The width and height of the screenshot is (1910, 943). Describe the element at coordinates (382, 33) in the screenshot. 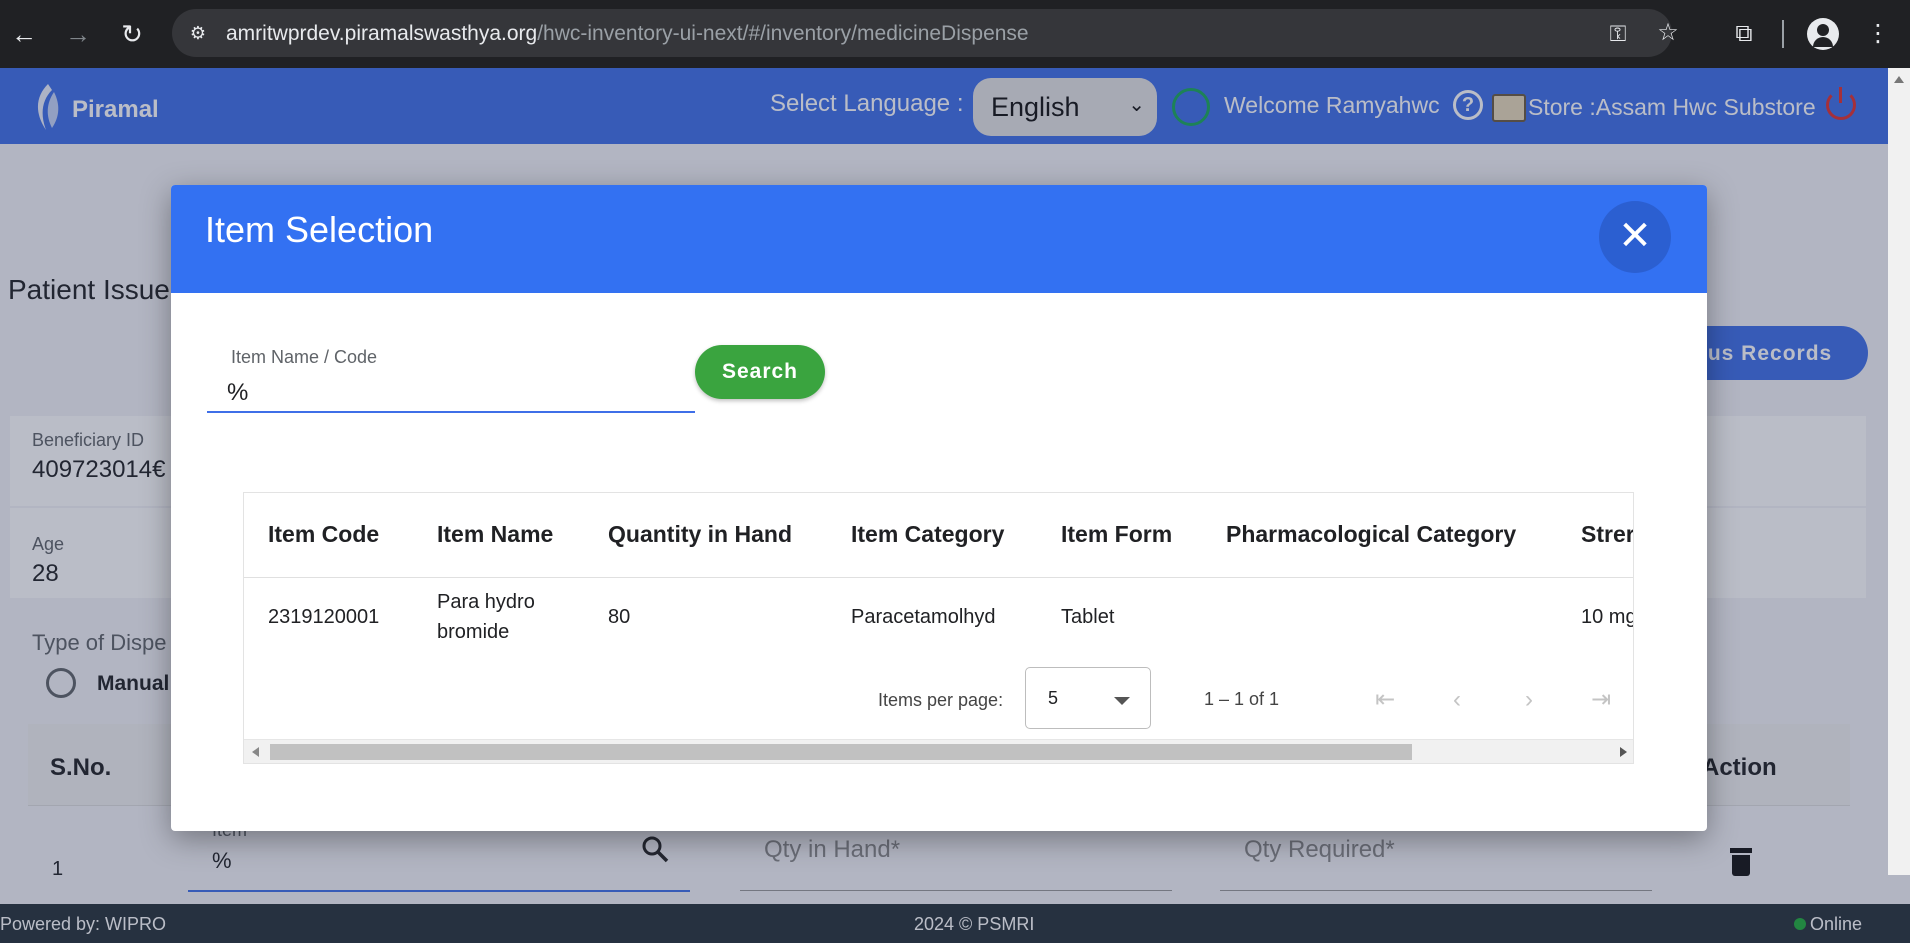

I see `url-host: amritwprdev.piramalswasthya.org` at that location.